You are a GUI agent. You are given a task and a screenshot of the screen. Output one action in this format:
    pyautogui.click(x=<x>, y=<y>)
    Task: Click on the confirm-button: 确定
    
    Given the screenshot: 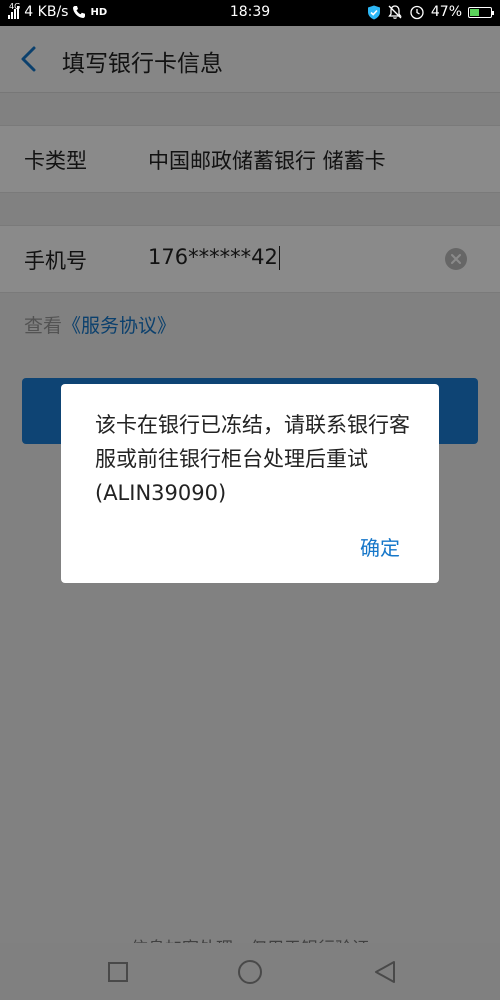 What is the action you would take?
    pyautogui.click(x=380, y=546)
    